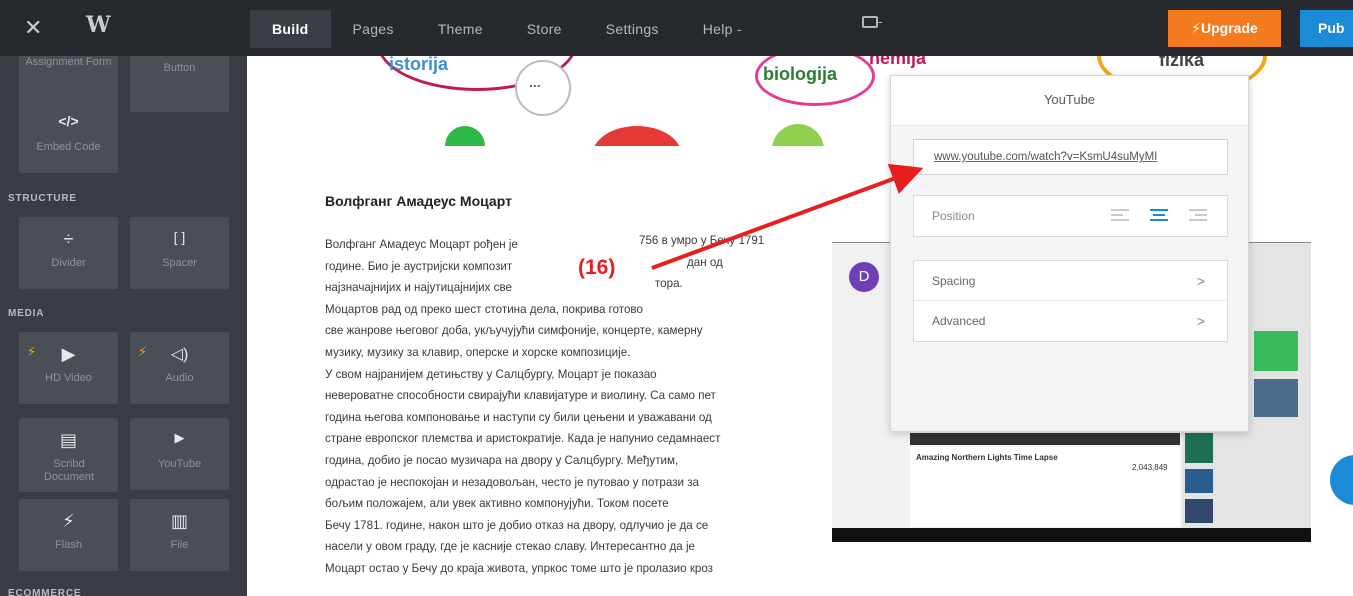 The width and height of the screenshot is (1353, 596). Describe the element at coordinates (373, 29) in the screenshot. I see `tab-pages: Pages` at that location.